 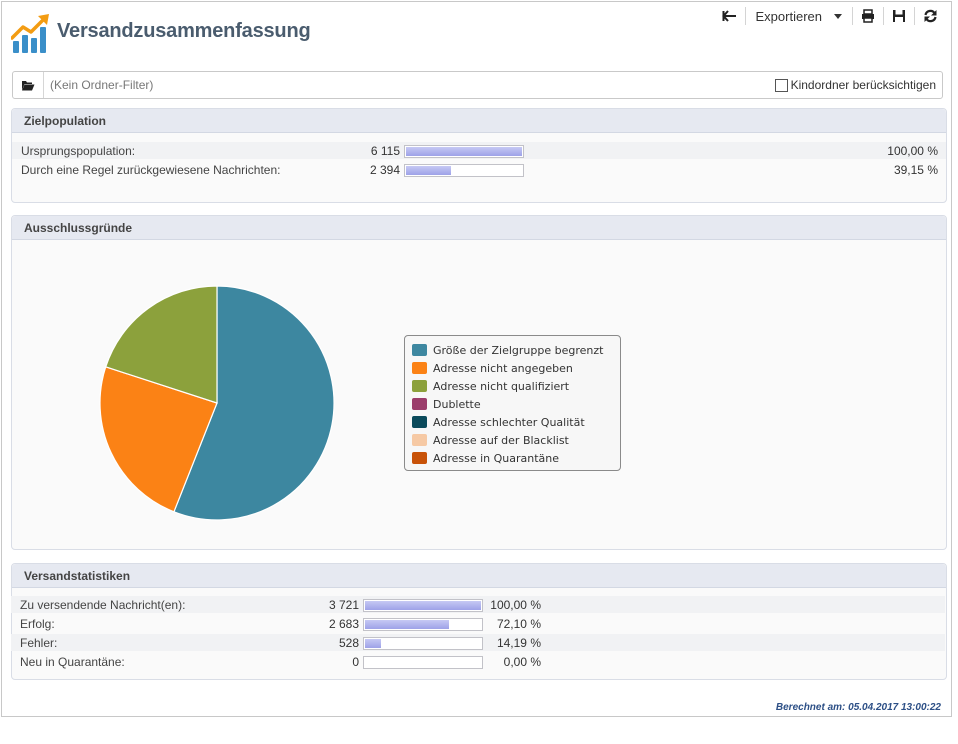 I want to click on panel-title: Zielpopulation, so click(x=479, y=121).